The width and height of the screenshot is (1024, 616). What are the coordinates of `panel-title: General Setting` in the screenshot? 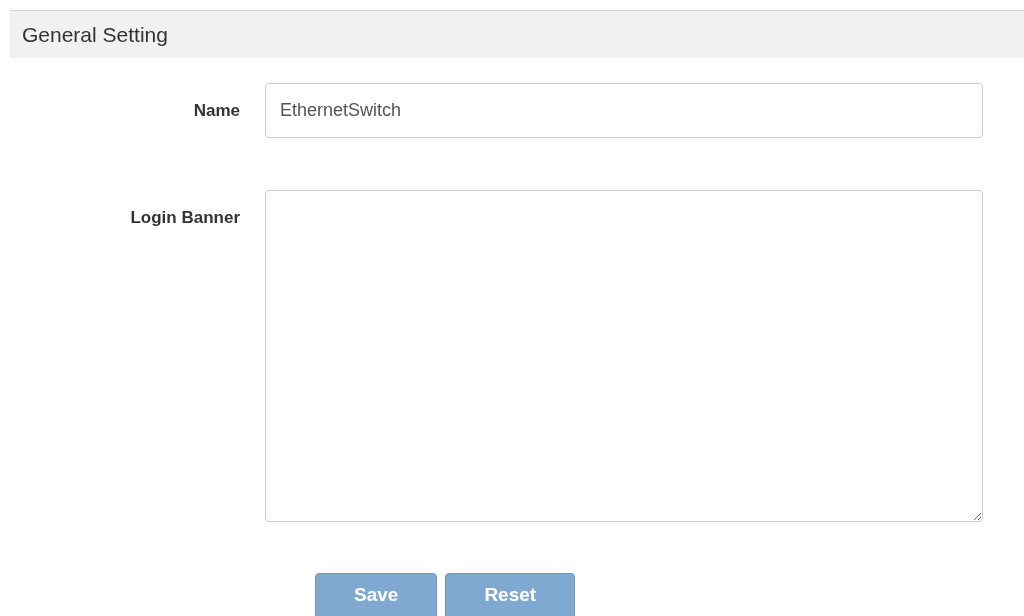 It's located at (95, 34).